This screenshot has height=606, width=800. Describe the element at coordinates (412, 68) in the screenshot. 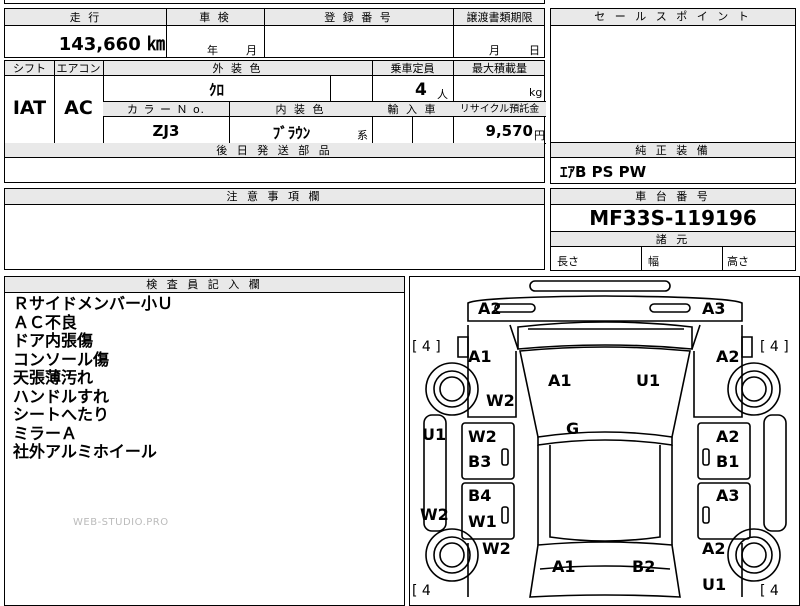

I see `capacity-label: 乗車定員` at that location.